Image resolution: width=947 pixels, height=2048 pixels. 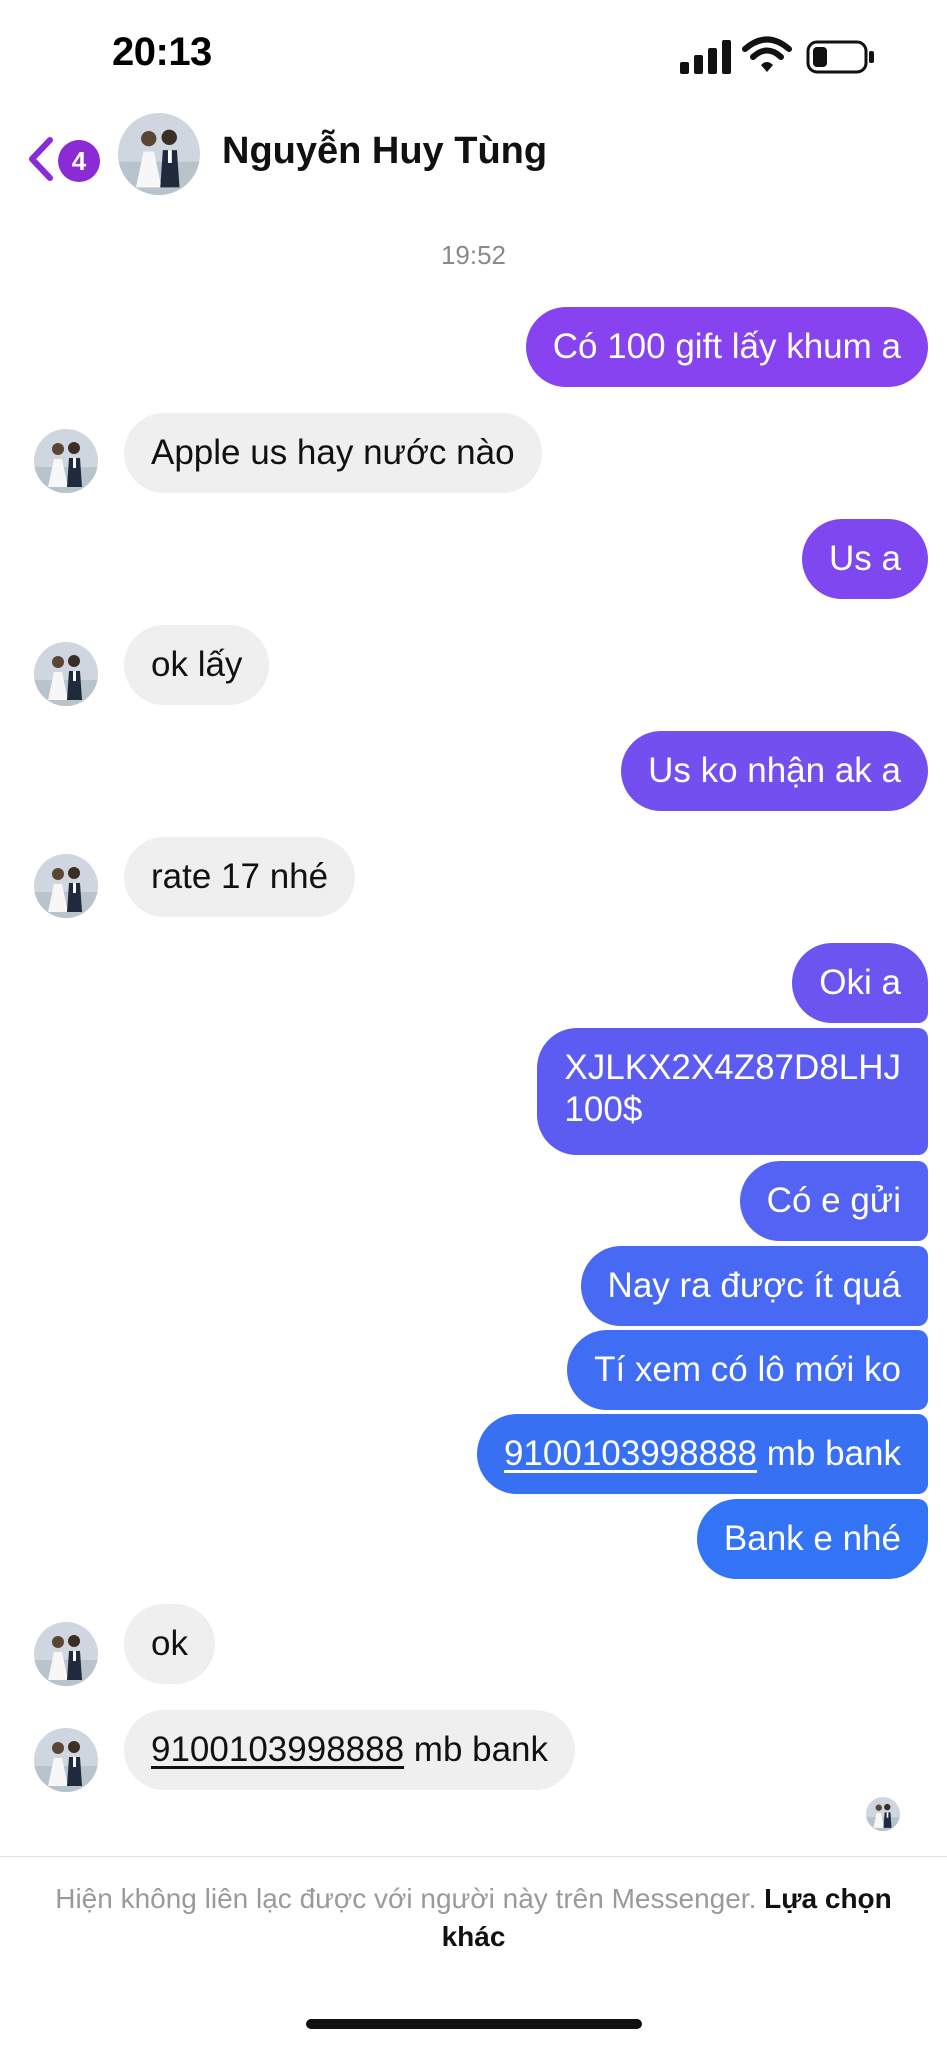 What do you see at coordinates (197, 665) in the screenshot?
I see `incoming-message: ok lấy` at bounding box center [197, 665].